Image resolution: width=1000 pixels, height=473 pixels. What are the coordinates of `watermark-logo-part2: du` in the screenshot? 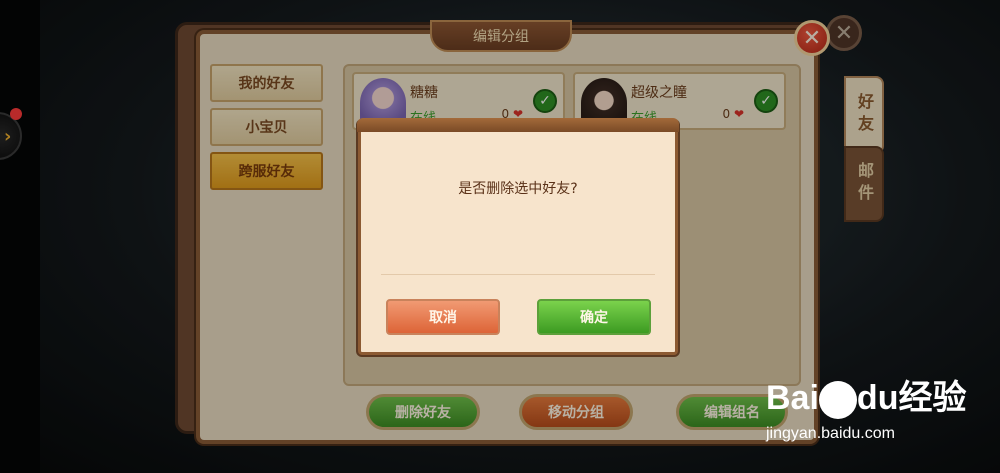 It's located at (877, 398).